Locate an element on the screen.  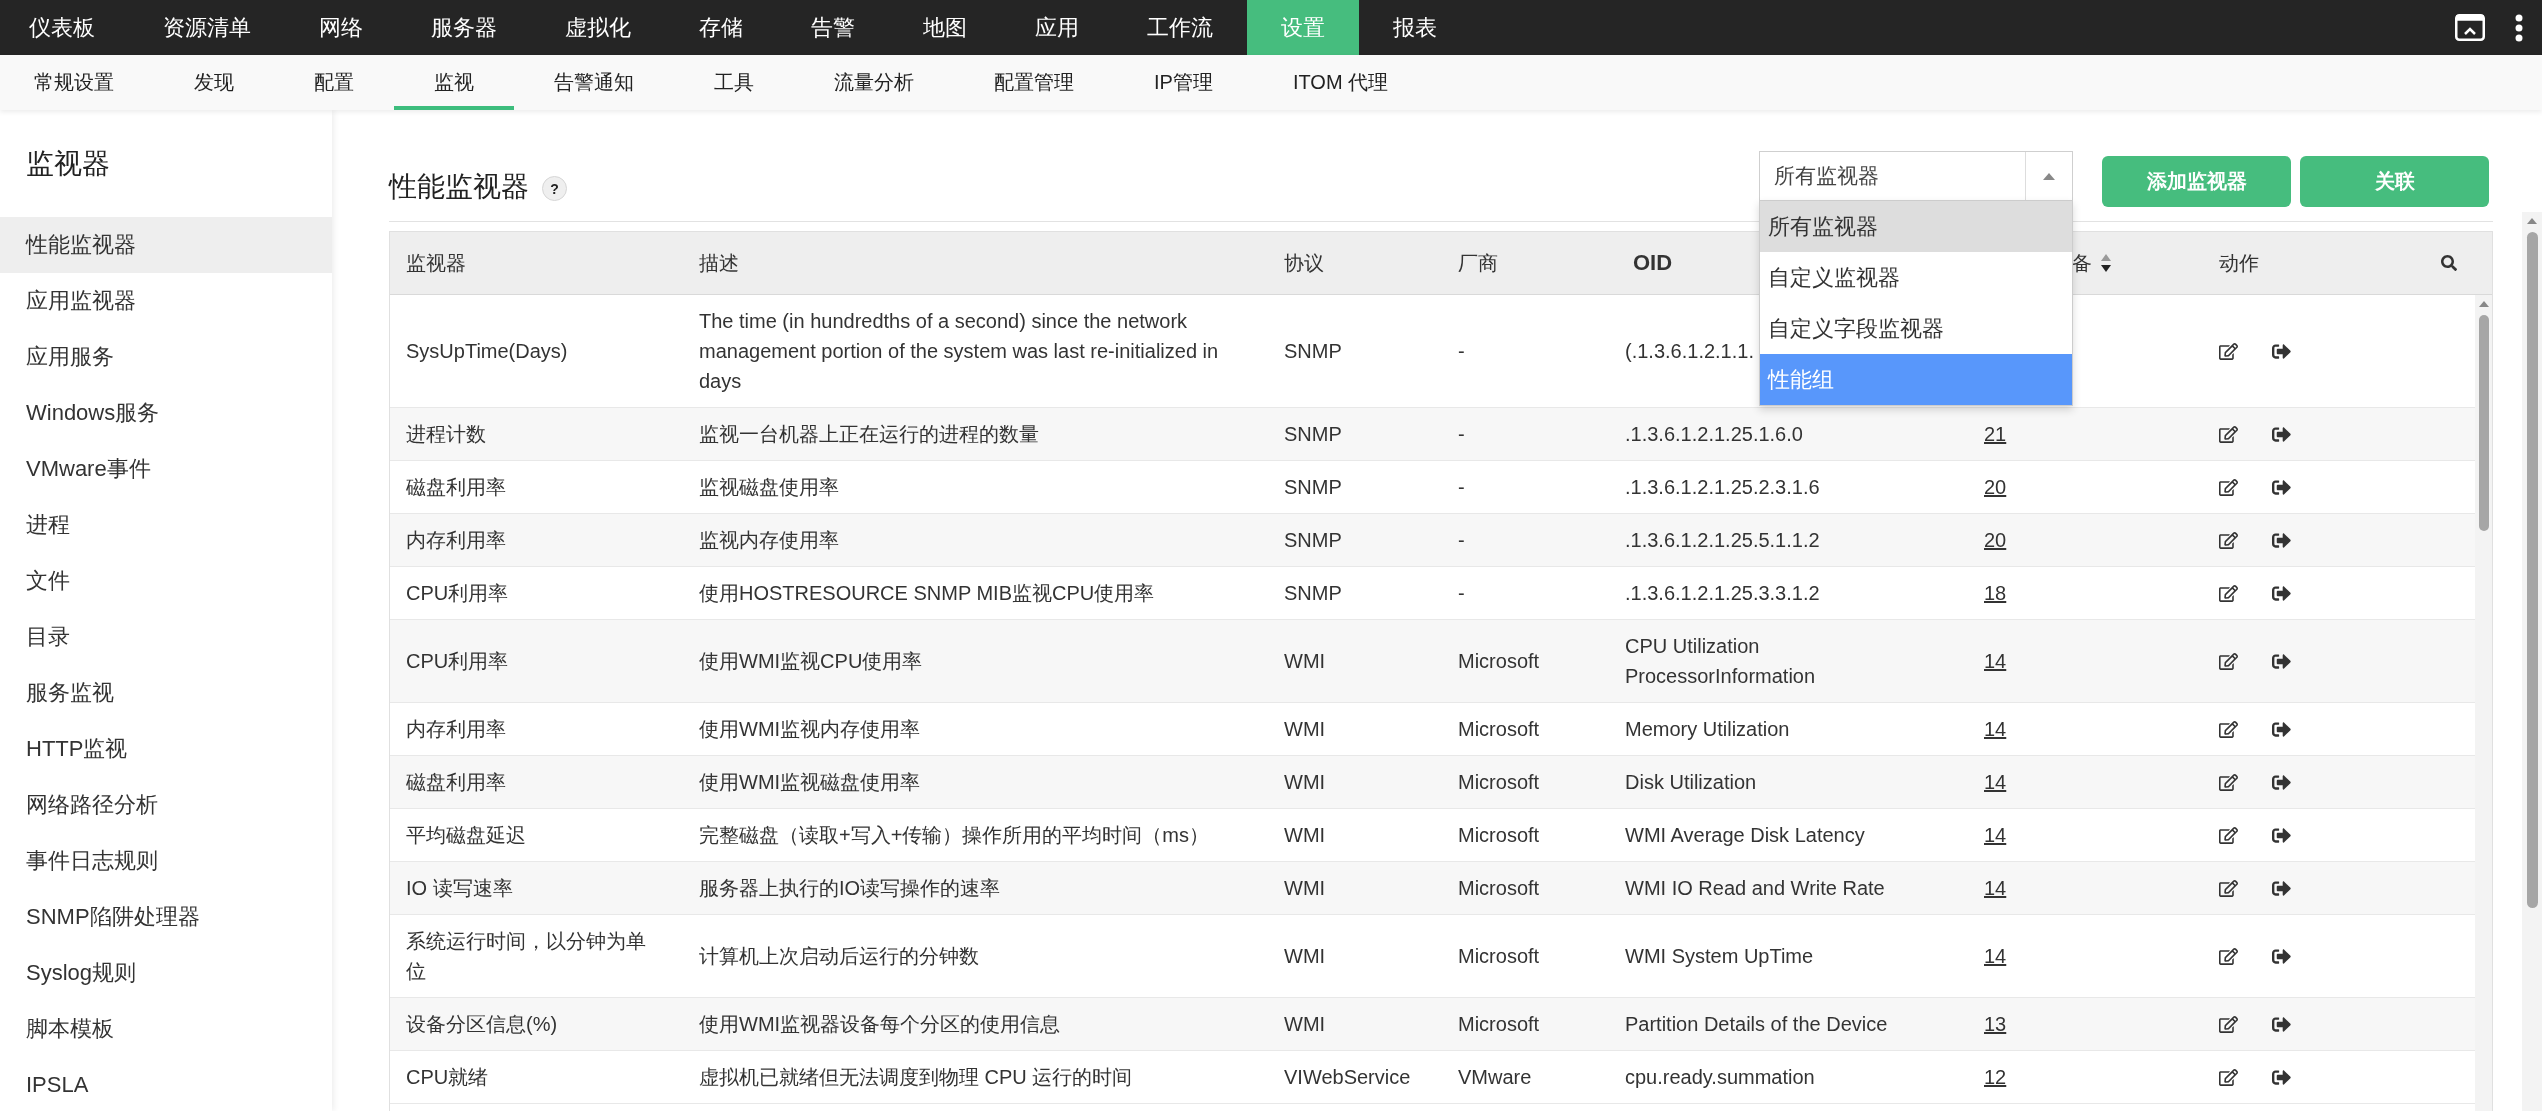
sidebar-item: 脚本模板 is located at coordinates (166, 1029).